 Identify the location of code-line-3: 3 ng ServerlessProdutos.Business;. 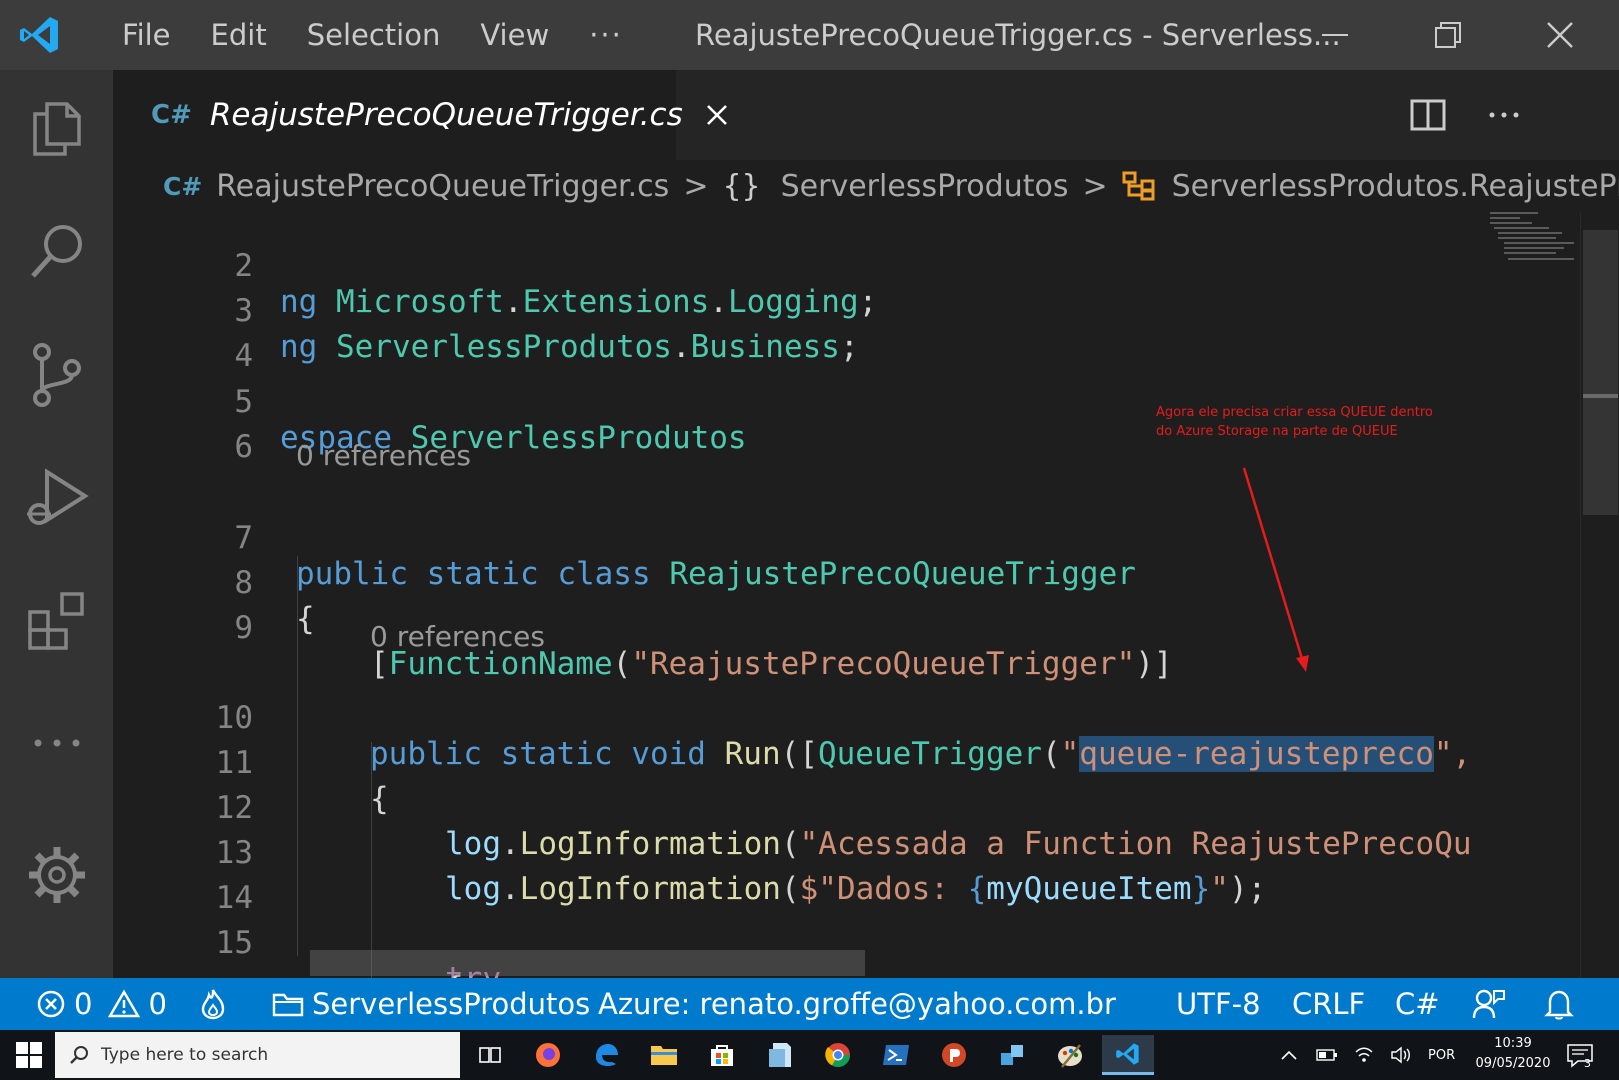
(800, 308).